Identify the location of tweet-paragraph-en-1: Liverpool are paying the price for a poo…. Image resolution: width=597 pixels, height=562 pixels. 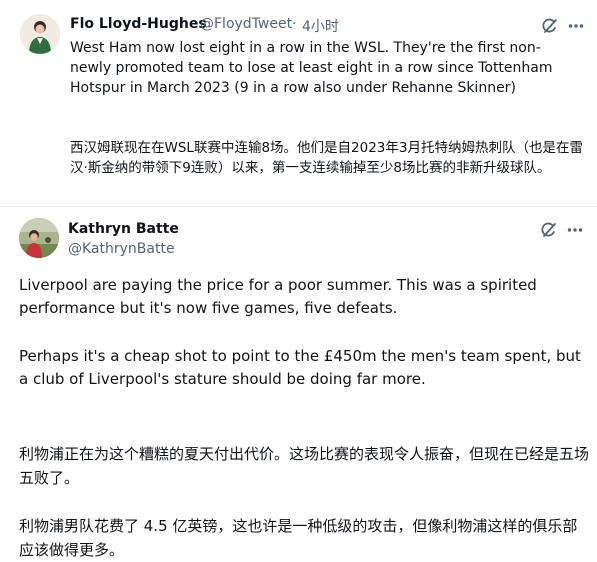
(278, 296).